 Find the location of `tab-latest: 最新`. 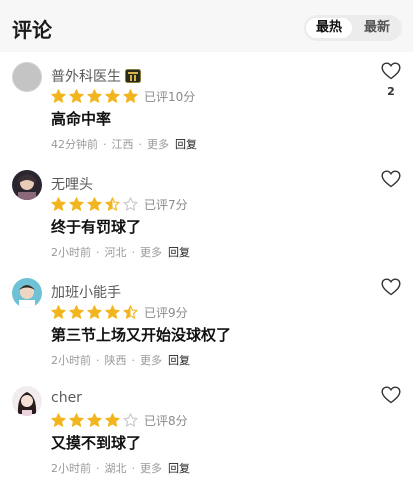

tab-latest: 最新 is located at coordinates (377, 28).